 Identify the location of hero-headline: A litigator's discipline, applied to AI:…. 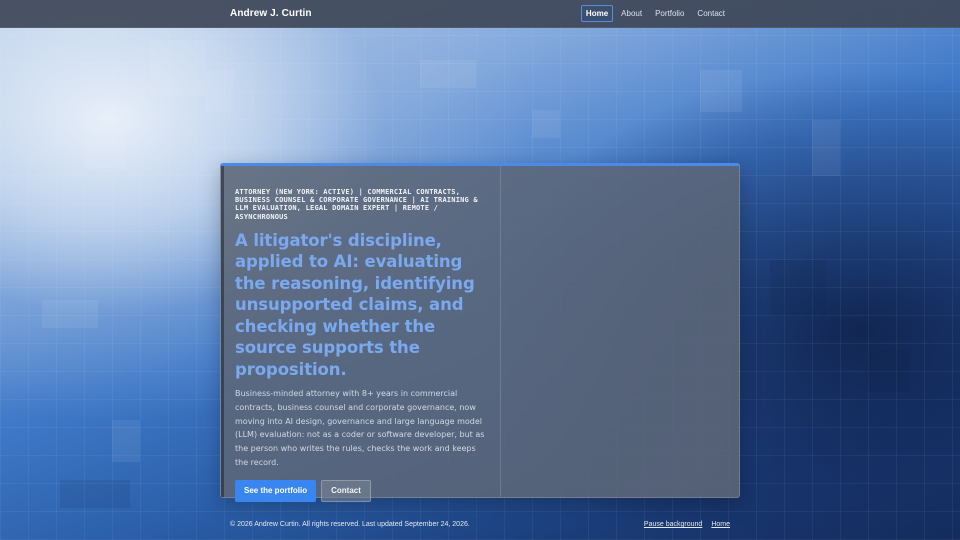
(355, 304).